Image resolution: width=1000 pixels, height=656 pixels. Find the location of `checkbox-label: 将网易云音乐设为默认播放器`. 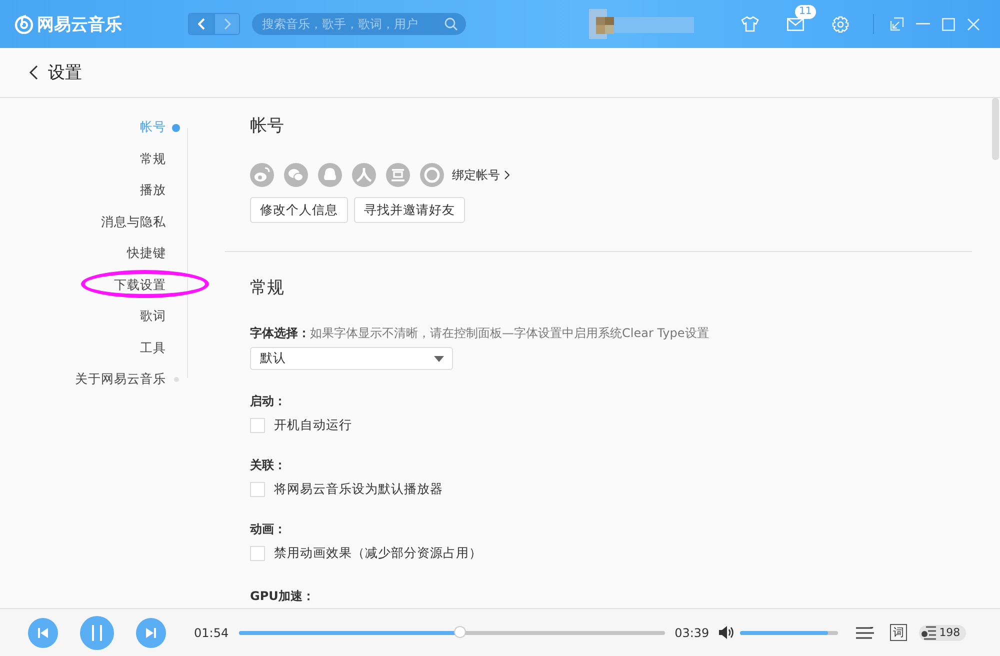

checkbox-label: 将网易云音乐设为默认播放器 is located at coordinates (358, 489).